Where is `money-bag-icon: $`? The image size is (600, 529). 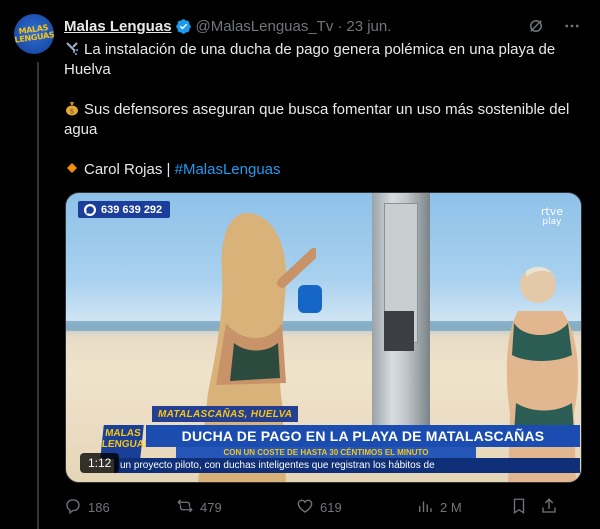
money-bag-icon: $ is located at coordinates (72, 108).